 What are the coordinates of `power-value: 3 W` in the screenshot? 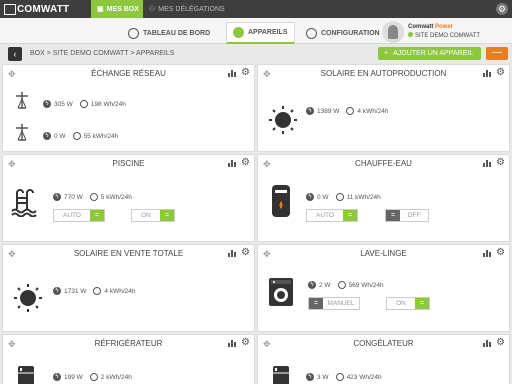 It's located at (323, 377).